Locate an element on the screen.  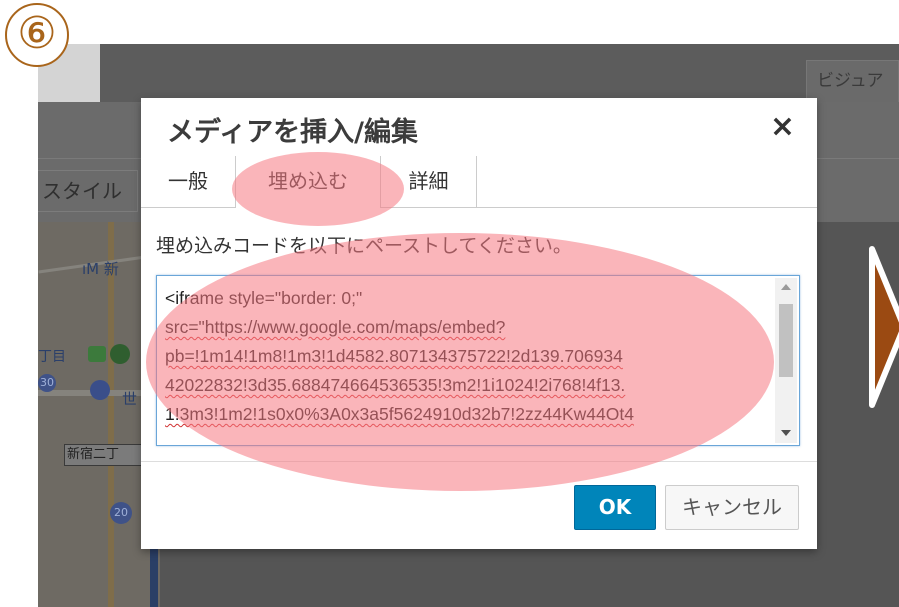
textarea-scrollbar is located at coordinates (786, 360).